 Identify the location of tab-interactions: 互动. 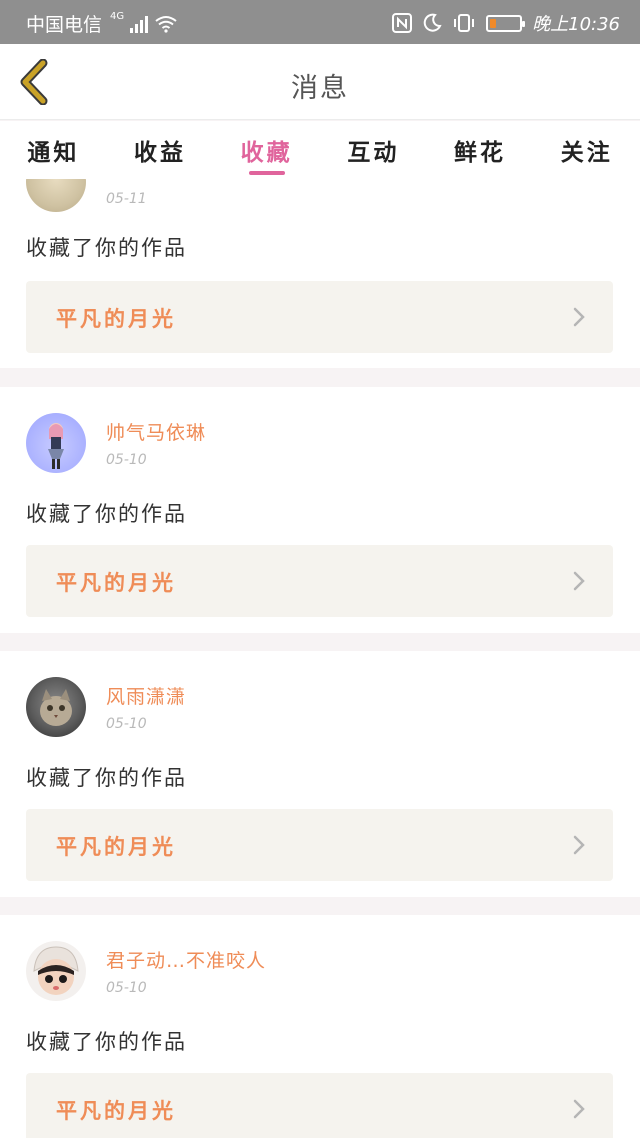
(373, 150).